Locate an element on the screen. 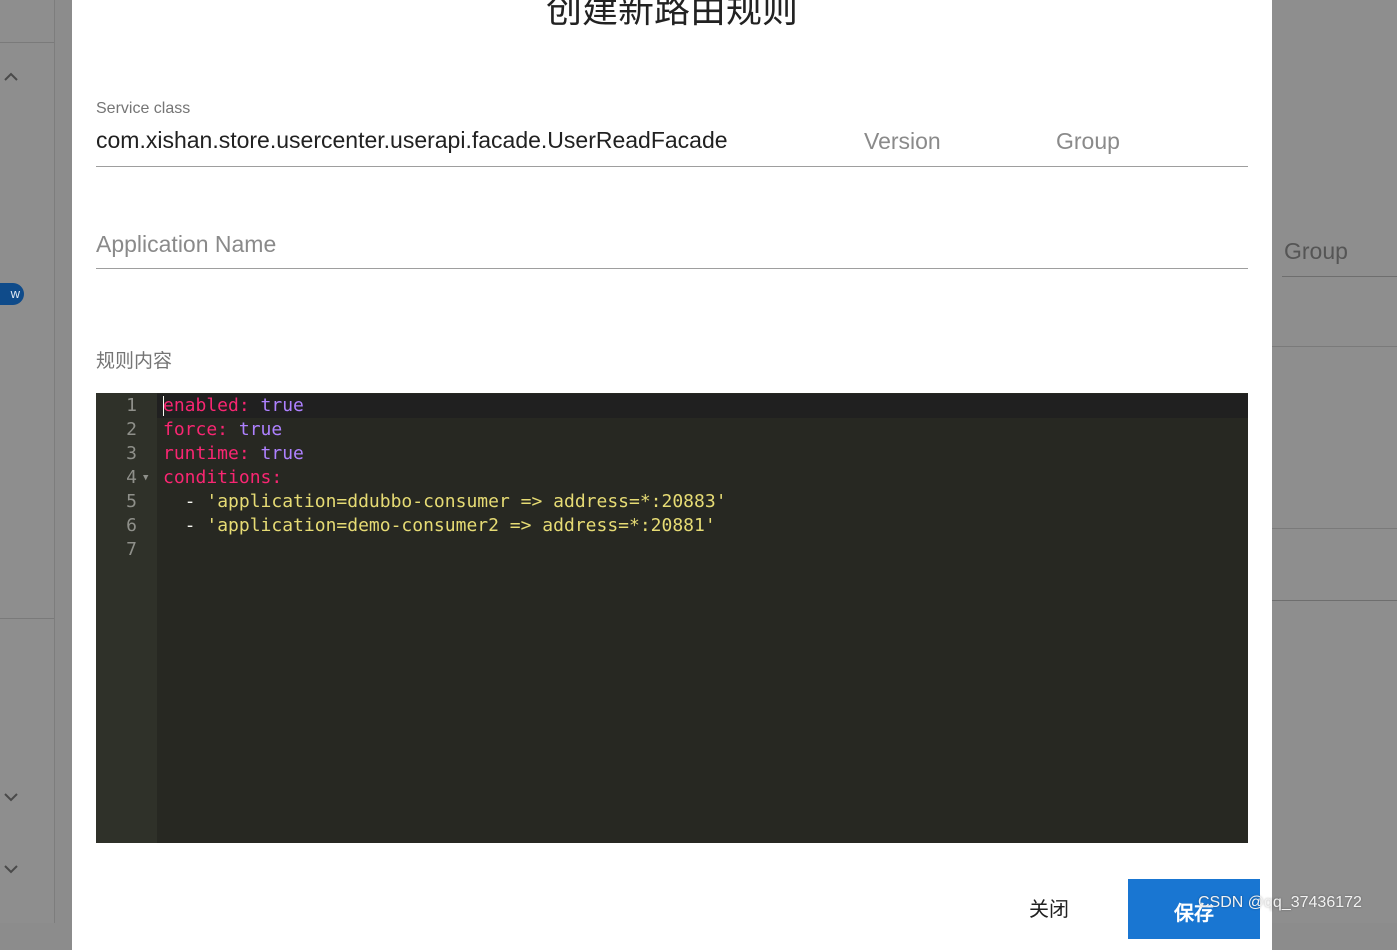 This screenshot has height=950, width=1397. background-right-panel is located at coordinates (1334, 461).